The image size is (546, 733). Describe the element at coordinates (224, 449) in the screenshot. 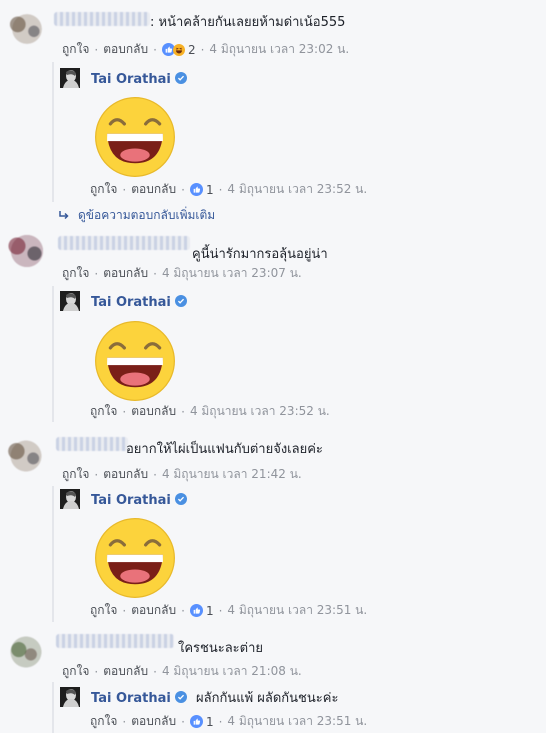

I see `comment-text: อยากให้ไผ่เป็นแฟนกับต่ายจังเลยค่ะ` at that location.